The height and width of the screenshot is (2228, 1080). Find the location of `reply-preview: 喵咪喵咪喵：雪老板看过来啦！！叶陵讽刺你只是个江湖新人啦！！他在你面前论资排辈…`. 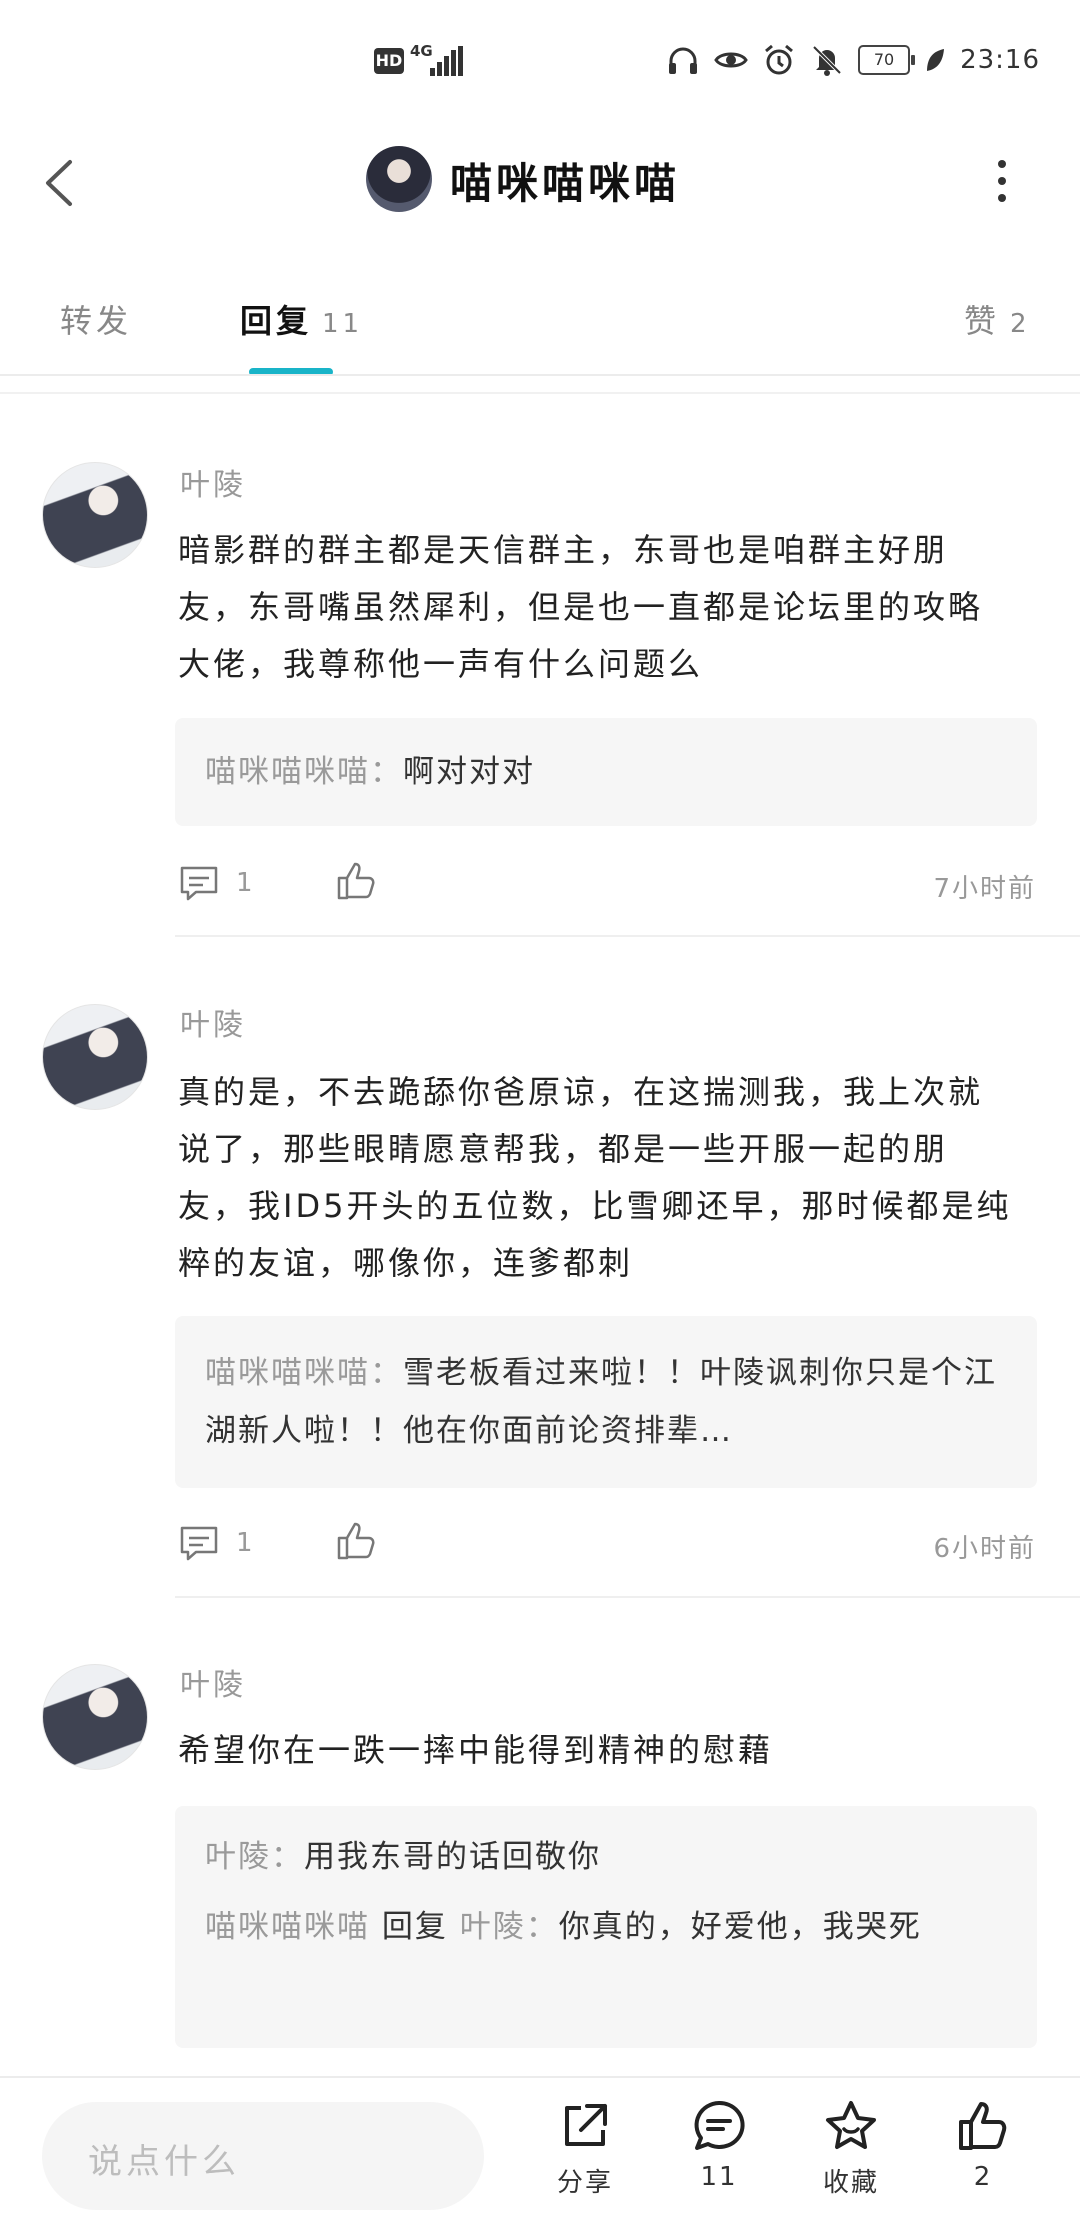

reply-preview: 喵咪喵咪喵：雪老板看过来啦！！叶陵讽刺你只是个江湖新人啦！！他在你面前论资排辈… is located at coordinates (606, 1402).